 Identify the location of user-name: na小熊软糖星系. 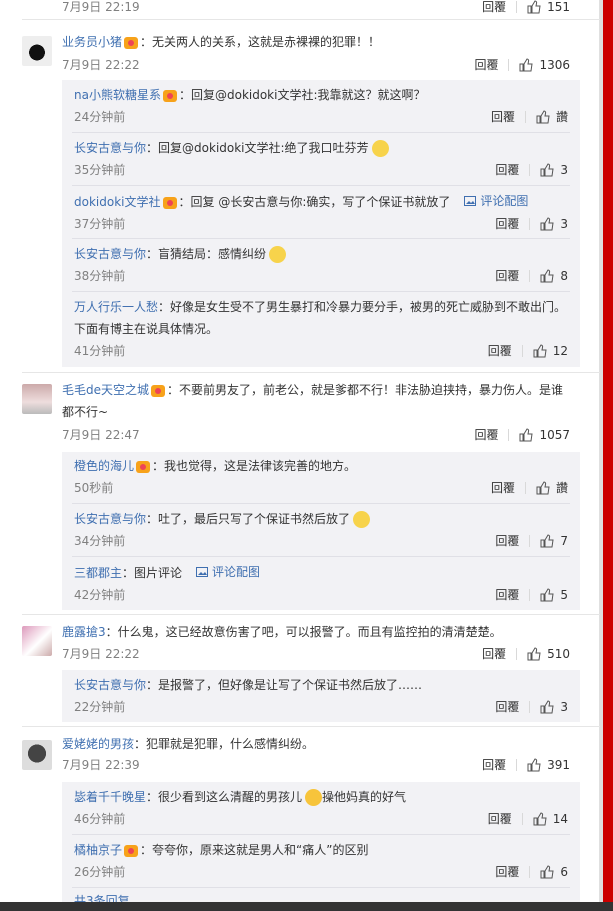
(117, 95).